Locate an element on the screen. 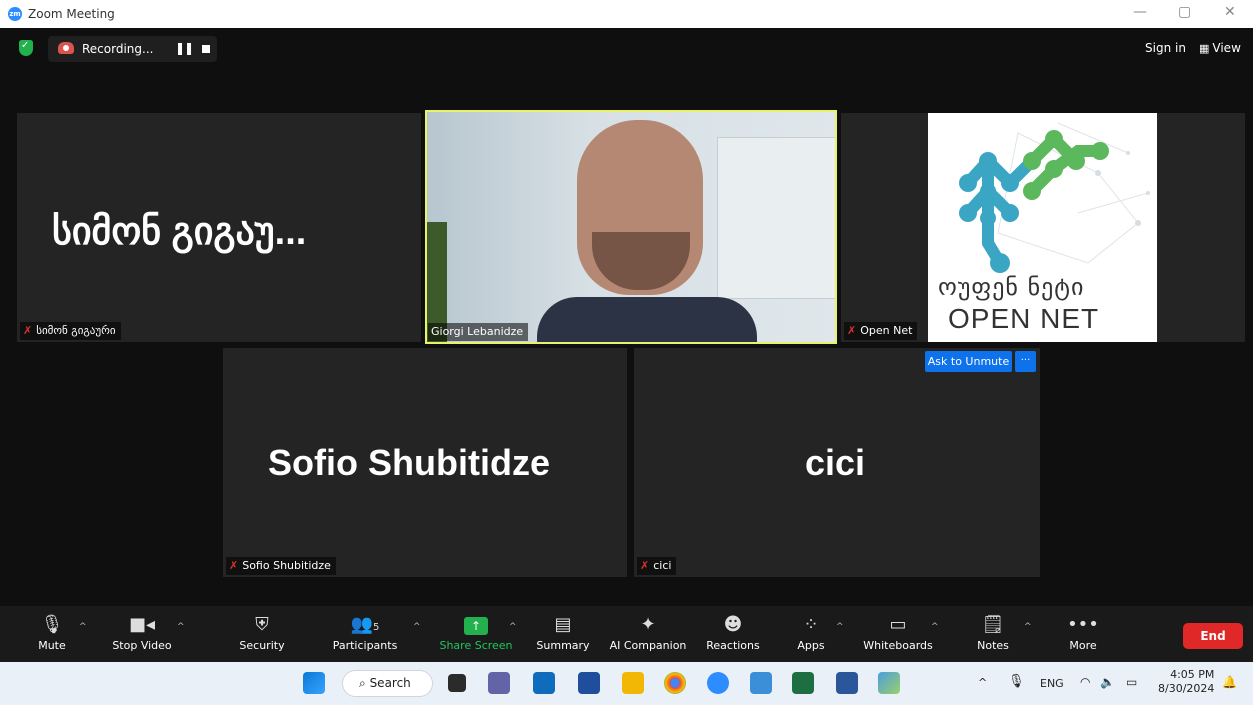 The image size is (1253, 705). share-options-caret: ^ is located at coordinates (513, 627).